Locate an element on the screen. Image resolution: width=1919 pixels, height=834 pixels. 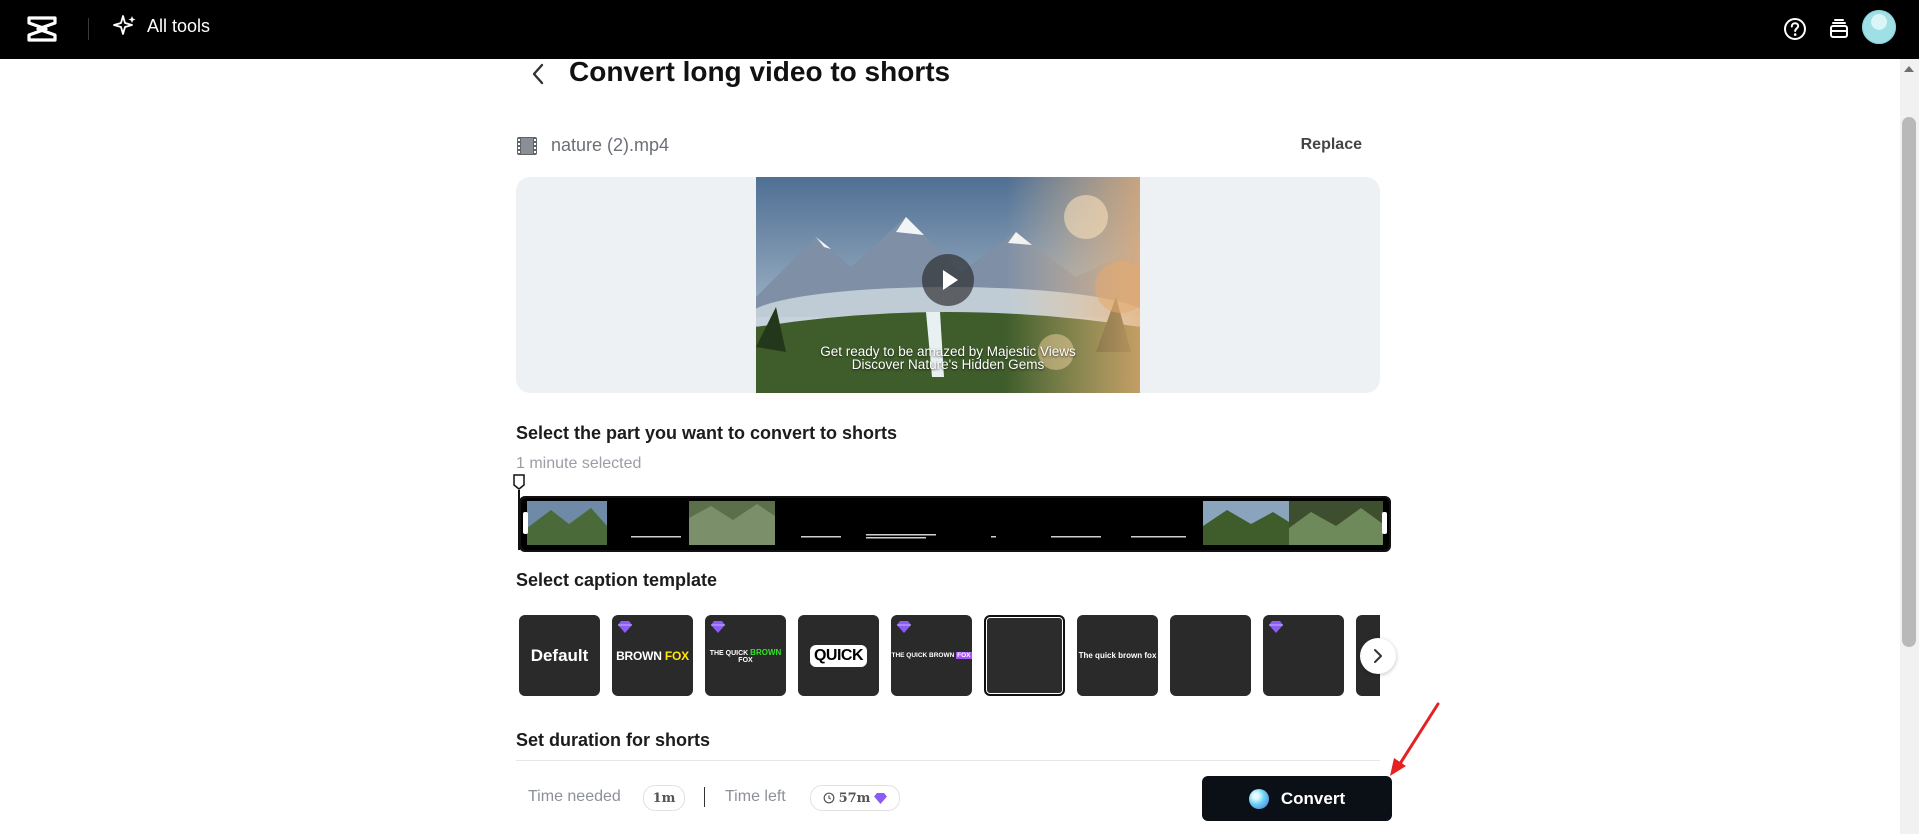
top-bar: All tools is located at coordinates (959, 29).